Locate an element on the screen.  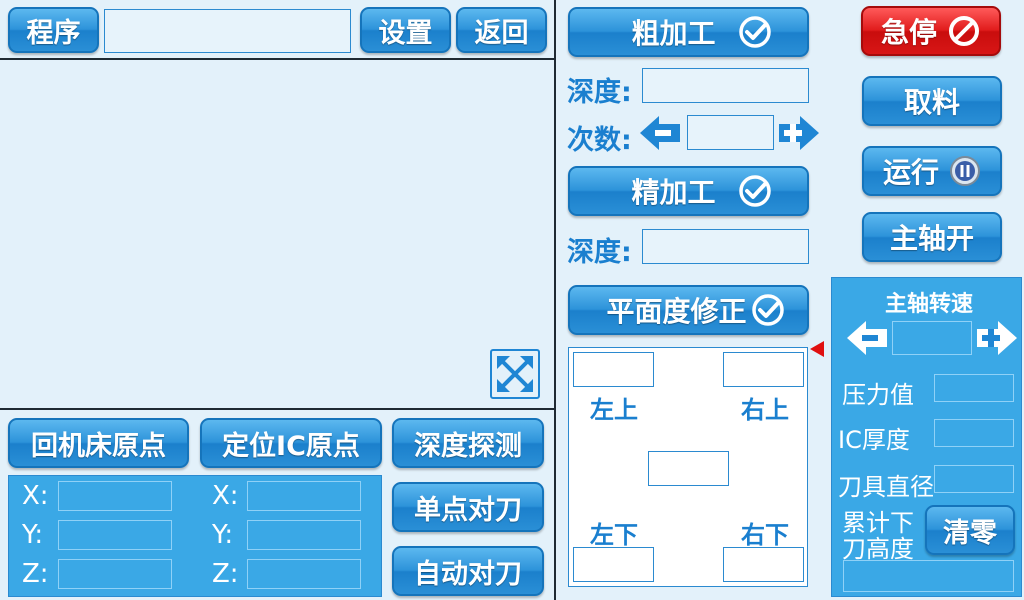
take-material-button: 取料 is located at coordinates (932, 101).